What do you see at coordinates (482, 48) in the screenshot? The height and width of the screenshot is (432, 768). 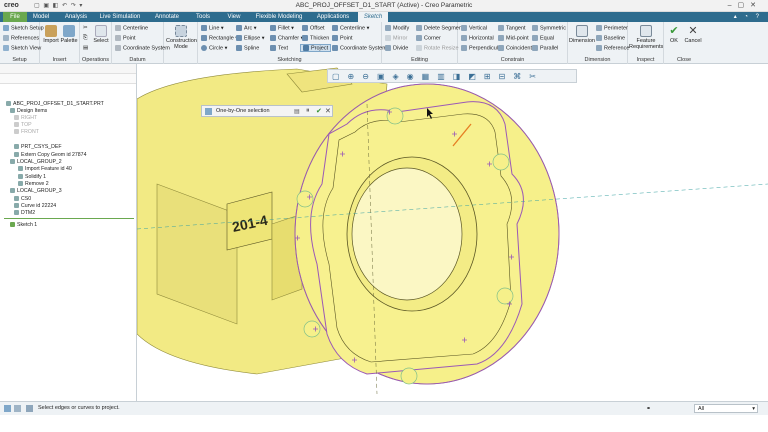 I see `perpendicular-button: Perpendicular` at bounding box center [482, 48].